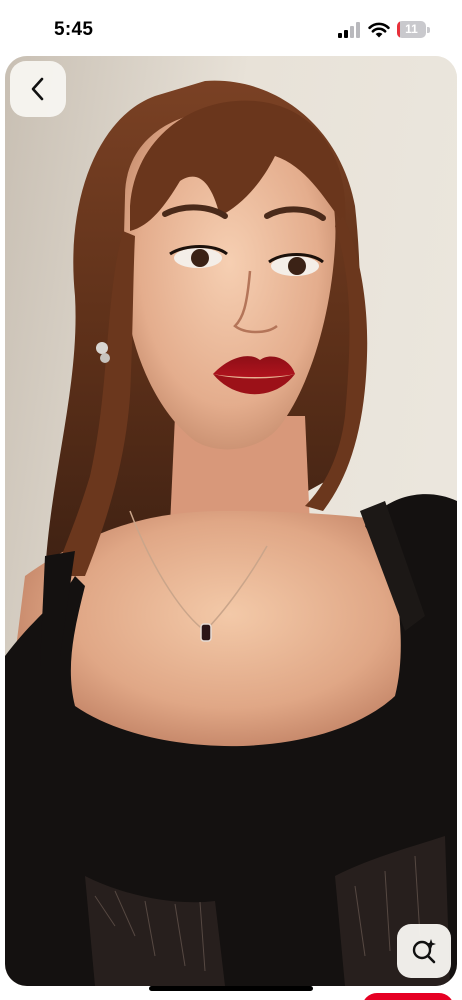 The height and width of the screenshot is (1000, 462). I want to click on battery-icon: 11, so click(414, 29).